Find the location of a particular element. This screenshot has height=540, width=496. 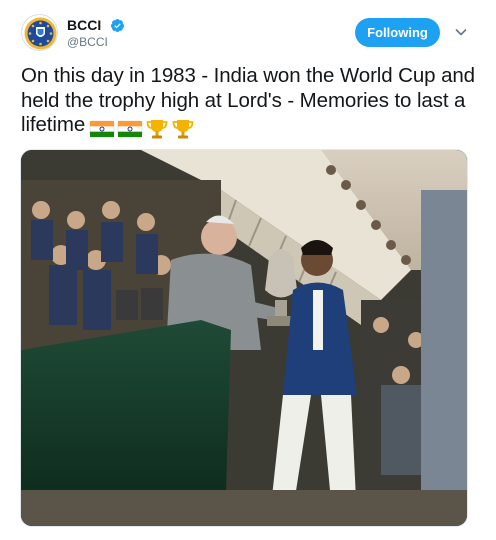

bcci-logo-icon is located at coordinates (40, 33).